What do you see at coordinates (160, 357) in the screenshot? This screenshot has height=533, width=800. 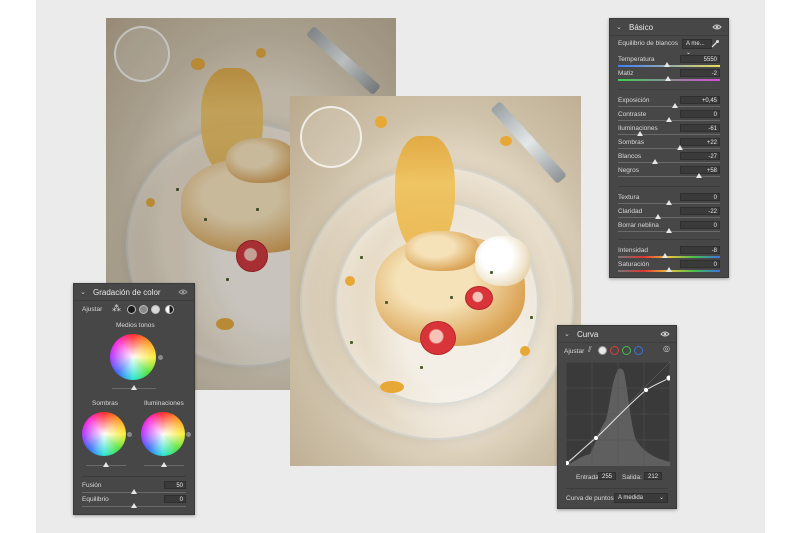 I see `midtones-luminance-knob` at bounding box center [160, 357].